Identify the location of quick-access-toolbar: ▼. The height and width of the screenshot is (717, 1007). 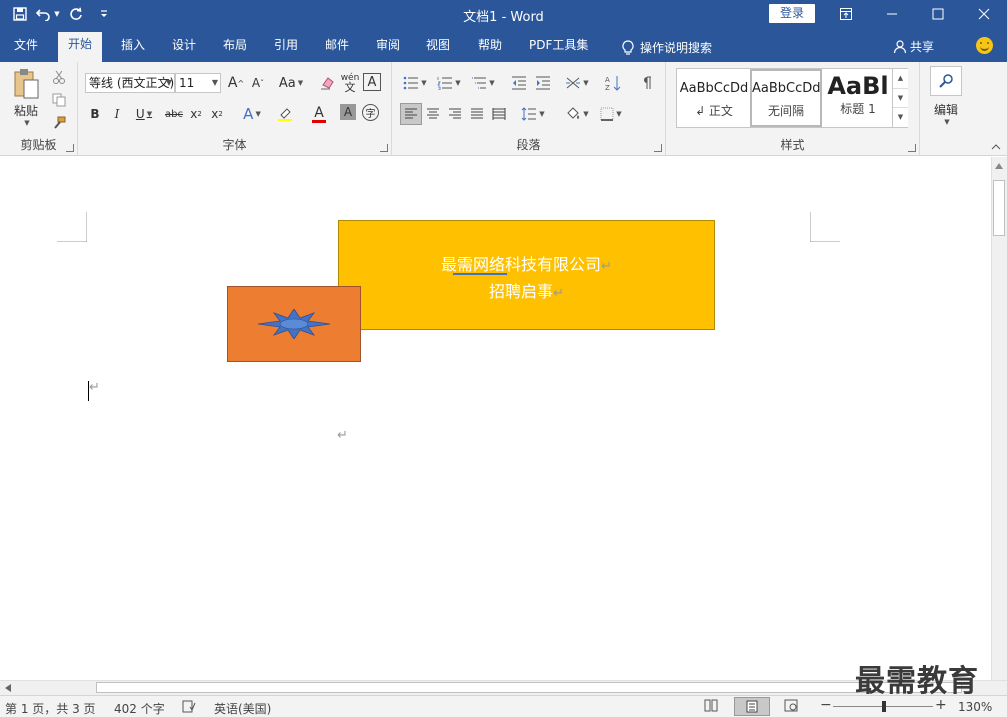
(62, 14).